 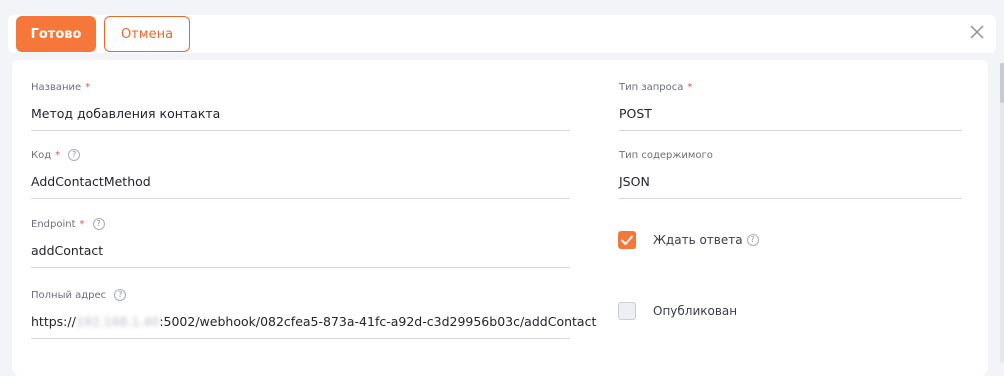 What do you see at coordinates (56, 34) in the screenshot?
I see `done-button: Готово` at bounding box center [56, 34].